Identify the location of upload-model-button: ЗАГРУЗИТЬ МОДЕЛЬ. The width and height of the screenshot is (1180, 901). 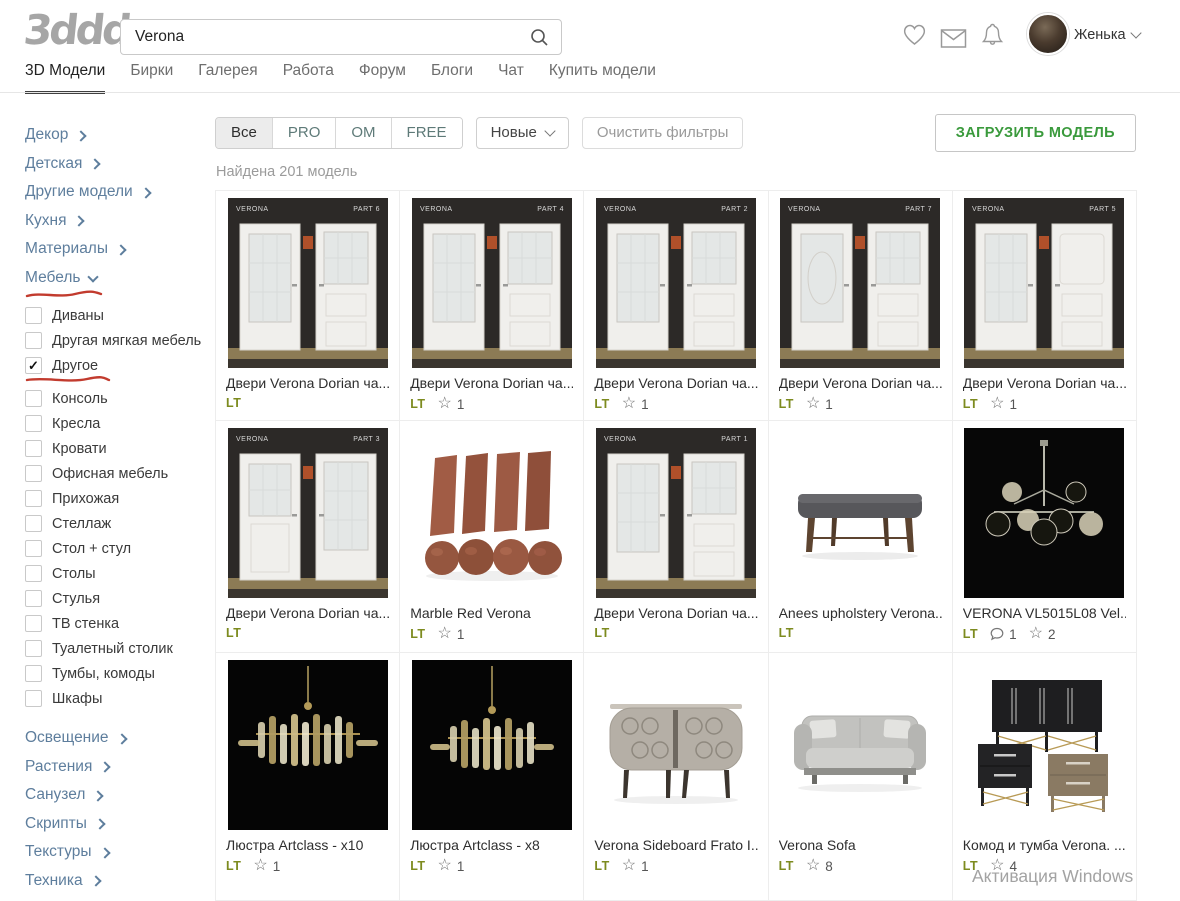
(1035, 133).